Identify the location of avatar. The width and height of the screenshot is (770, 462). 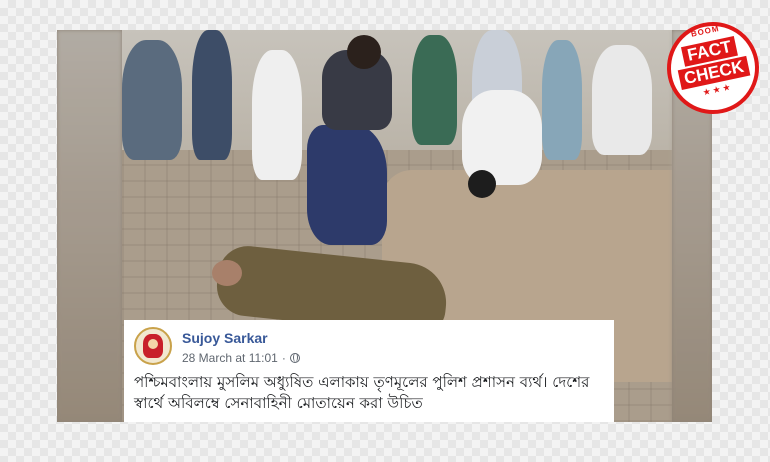
(153, 346).